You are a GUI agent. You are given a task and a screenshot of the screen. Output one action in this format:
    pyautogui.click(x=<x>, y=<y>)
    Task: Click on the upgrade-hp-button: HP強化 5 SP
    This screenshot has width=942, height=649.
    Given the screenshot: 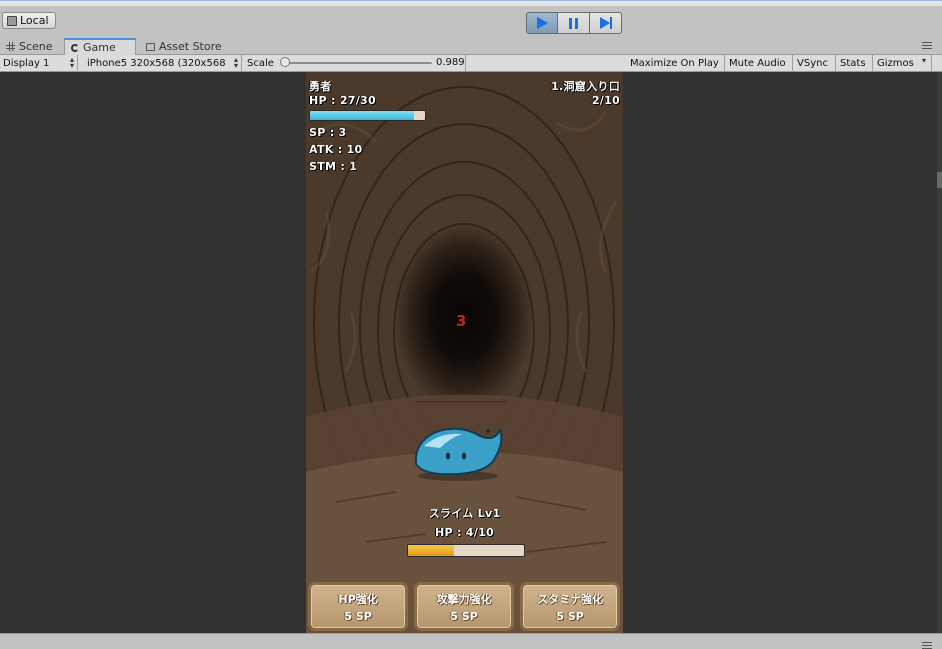 What is the action you would take?
    pyautogui.click(x=358, y=606)
    